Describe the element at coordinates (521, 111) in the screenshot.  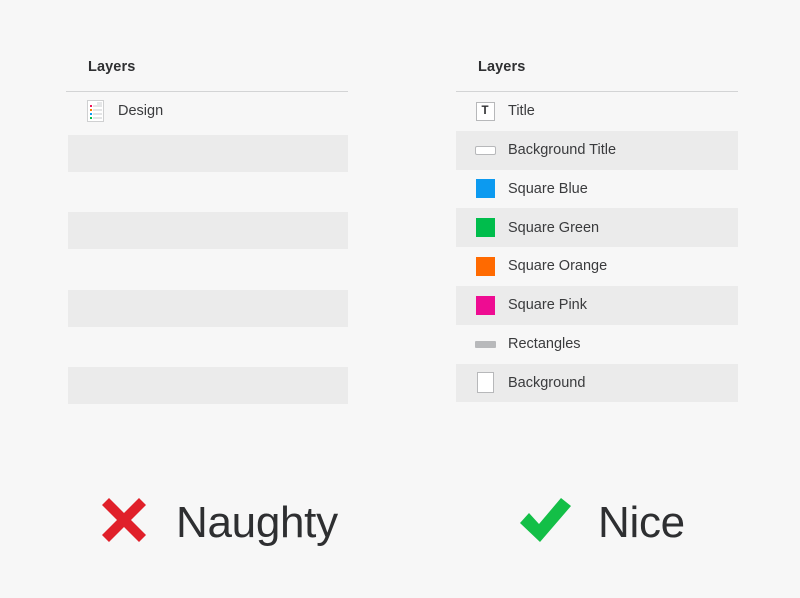
I see `layer-label: Title` at that location.